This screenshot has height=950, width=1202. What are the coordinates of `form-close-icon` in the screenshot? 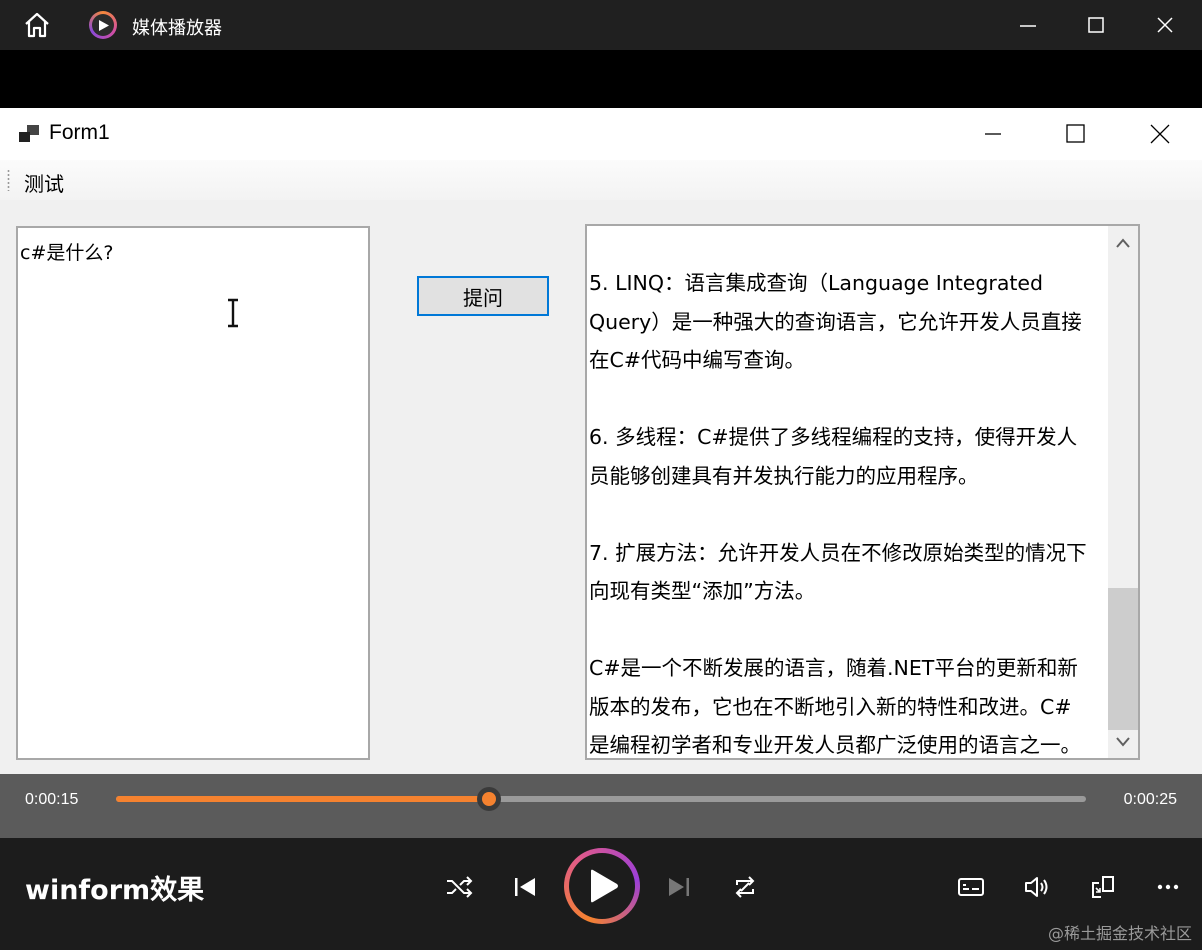 It's located at (1160, 134).